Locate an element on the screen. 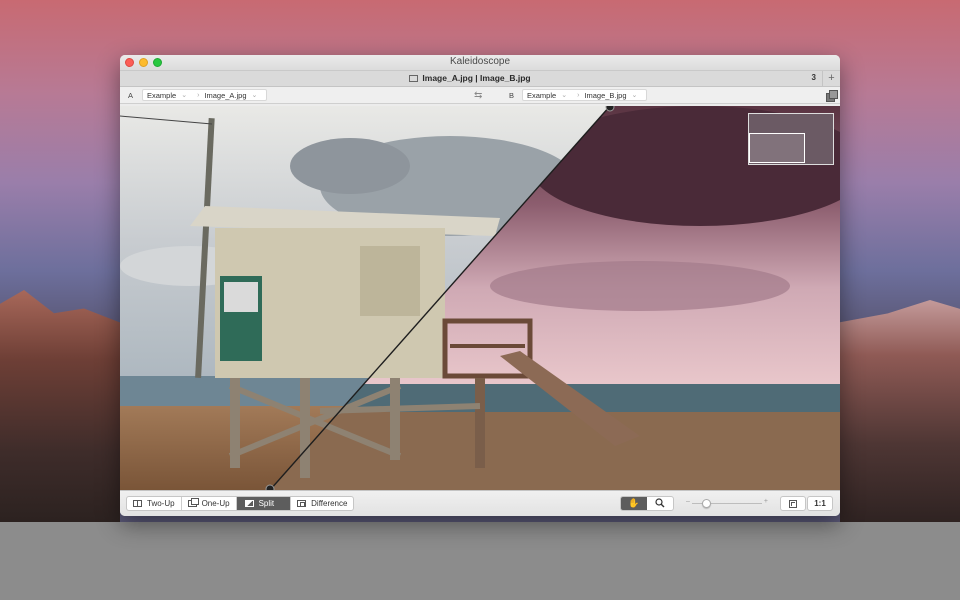  wallpaper-mountain-left is located at coordinates (60, 406).